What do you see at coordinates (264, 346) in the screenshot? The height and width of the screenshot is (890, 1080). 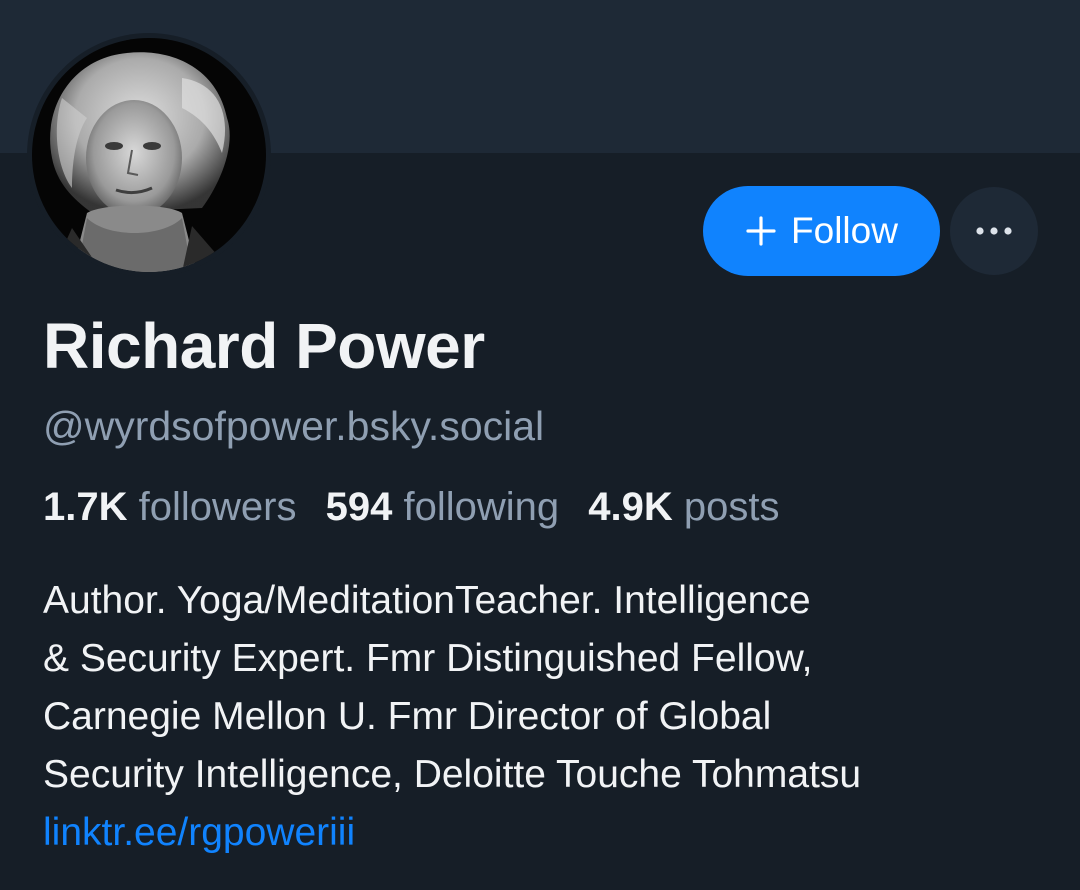 I see `display-name: Richard Power` at bounding box center [264, 346].